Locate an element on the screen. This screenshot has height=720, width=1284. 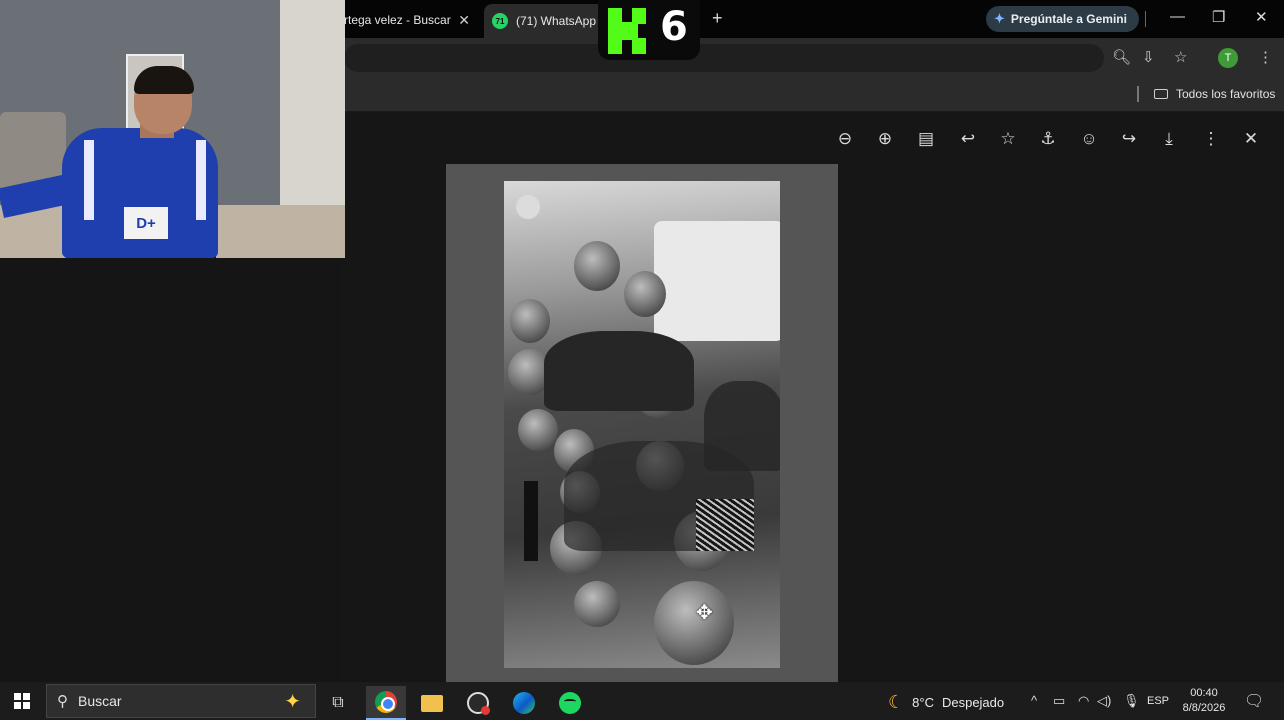
spotify-icon is located at coordinates (570, 703).